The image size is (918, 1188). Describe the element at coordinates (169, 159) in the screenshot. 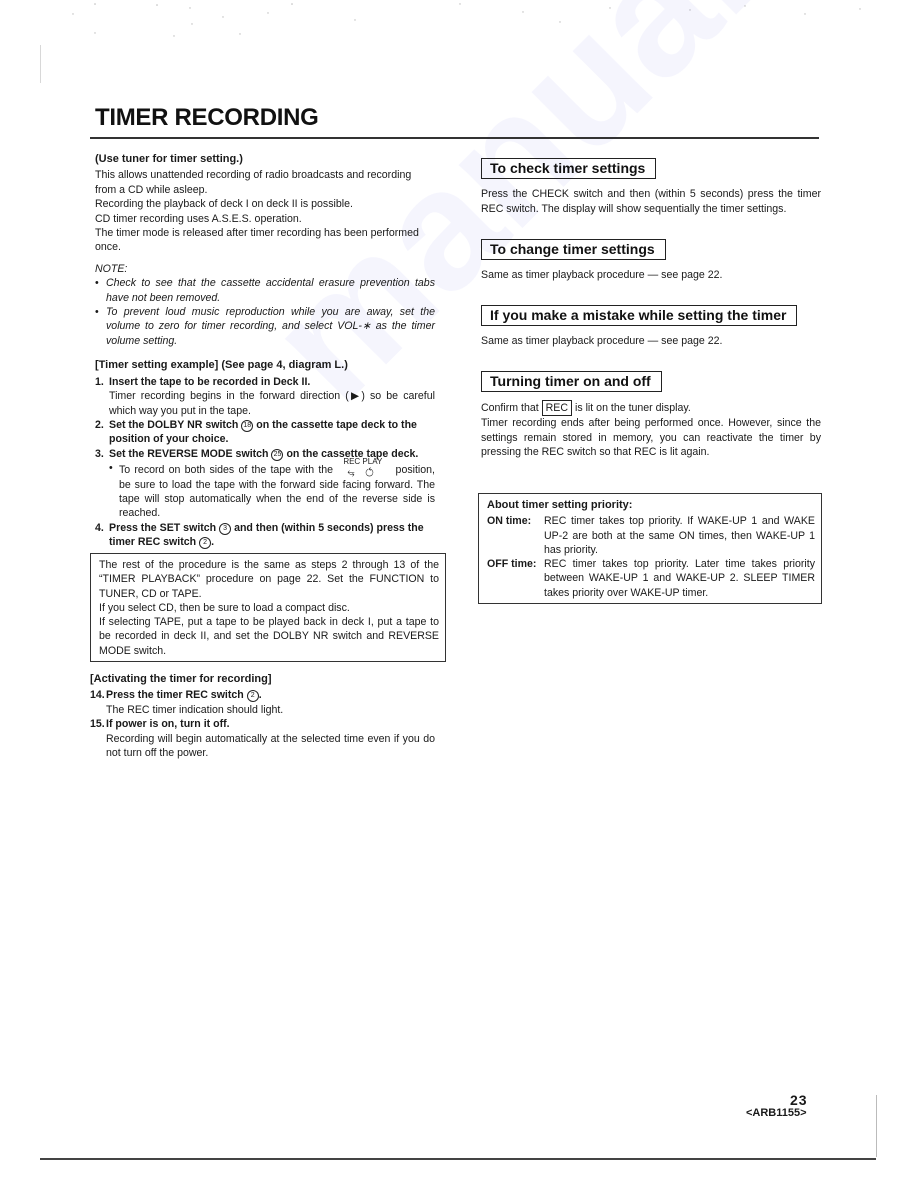

I see `intro-heading: (Use tuner for timer setting.)` at that location.